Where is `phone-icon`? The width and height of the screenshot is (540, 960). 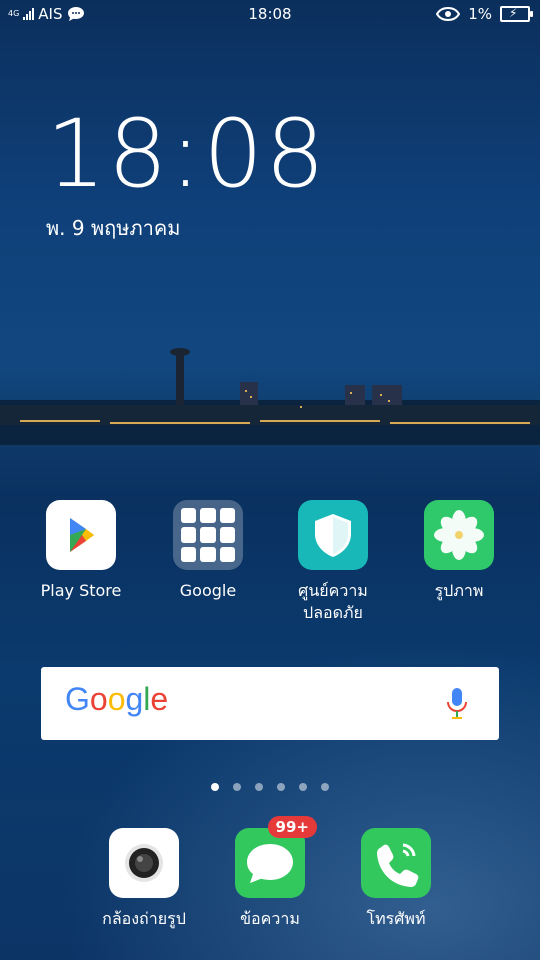 phone-icon is located at coordinates (396, 863).